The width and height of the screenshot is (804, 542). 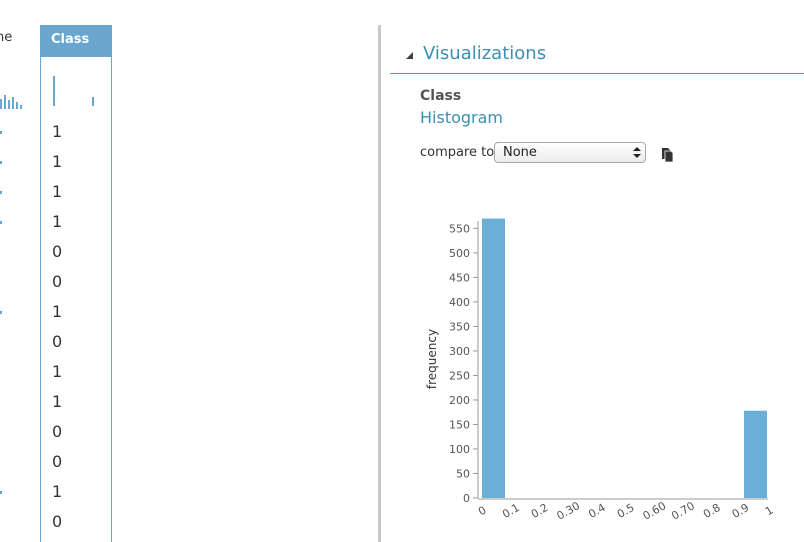 What do you see at coordinates (466, 498) in the screenshot?
I see `y-tick-label: 0` at bounding box center [466, 498].